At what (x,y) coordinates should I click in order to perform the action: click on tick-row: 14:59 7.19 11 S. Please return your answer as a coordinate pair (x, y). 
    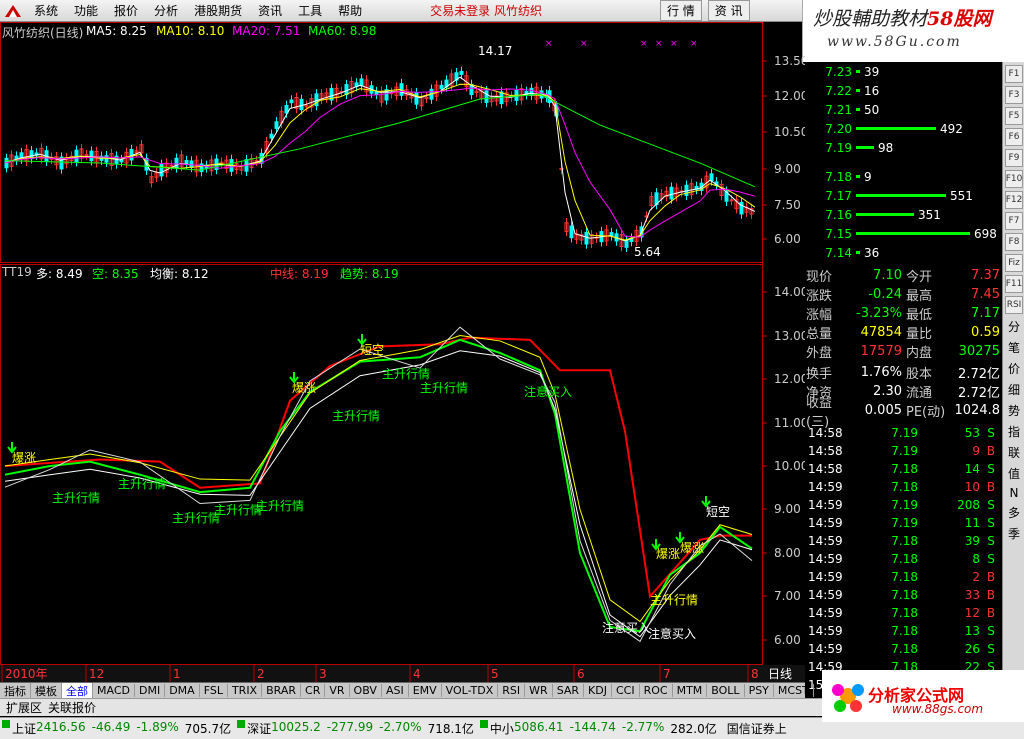
    Looking at the image, I should click on (904, 523).